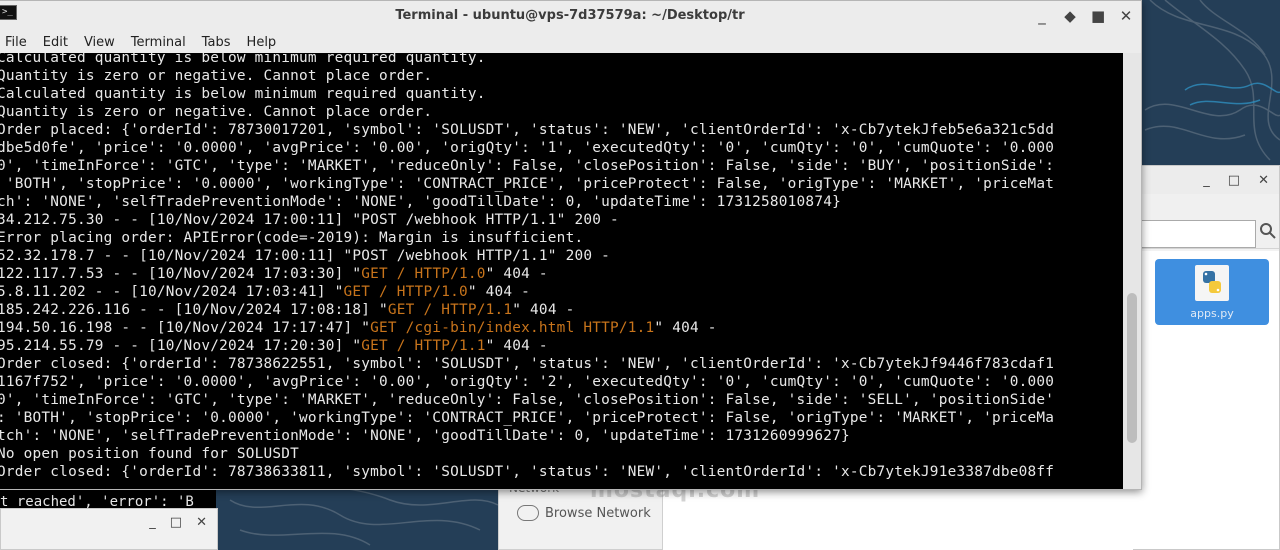 The width and height of the screenshot is (1280, 550). I want to click on search-input, so click(1193, 234).